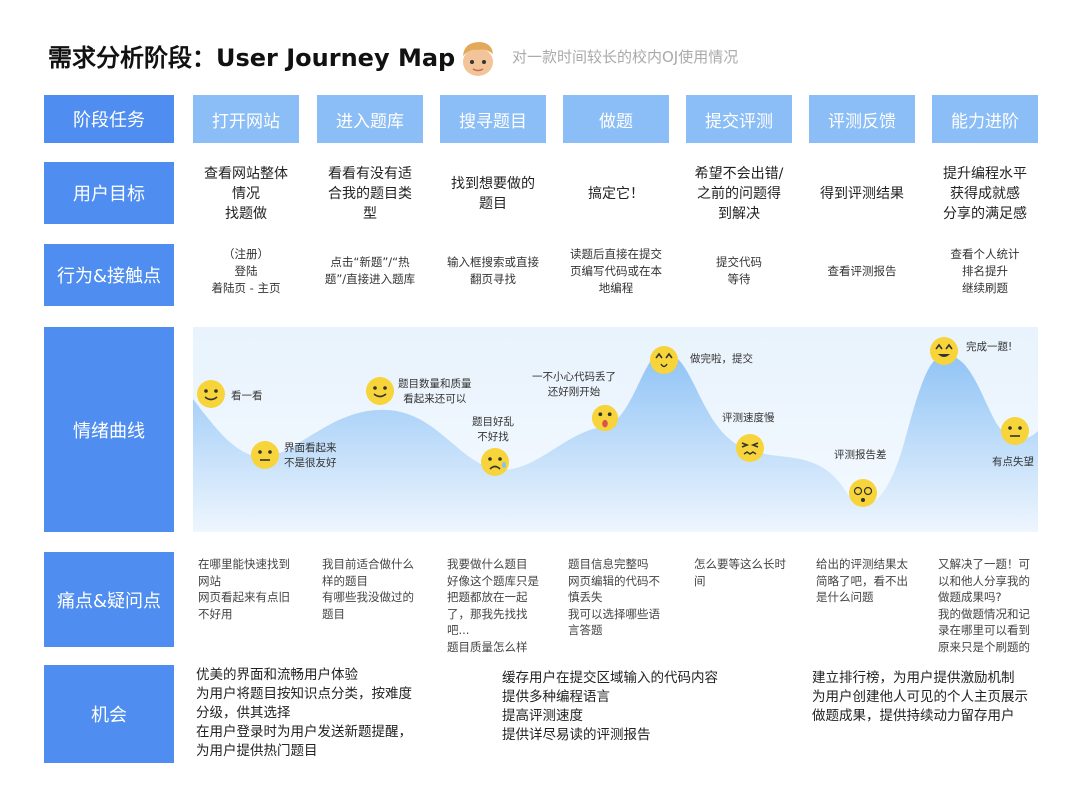 The image size is (1080, 810). Describe the element at coordinates (574, 384) in the screenshot. I see `emotion-note: 一不小心代码丢了 还好刚开始` at that location.